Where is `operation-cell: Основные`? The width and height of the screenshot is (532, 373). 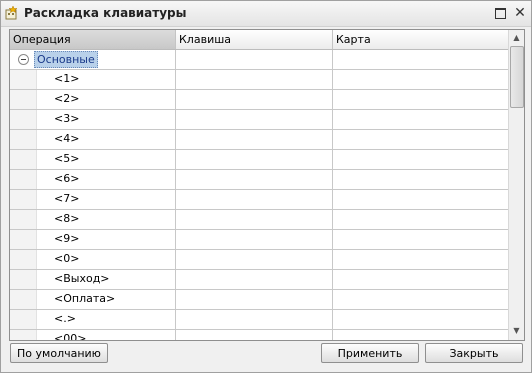
operation-cell: Основные is located at coordinates (93, 59).